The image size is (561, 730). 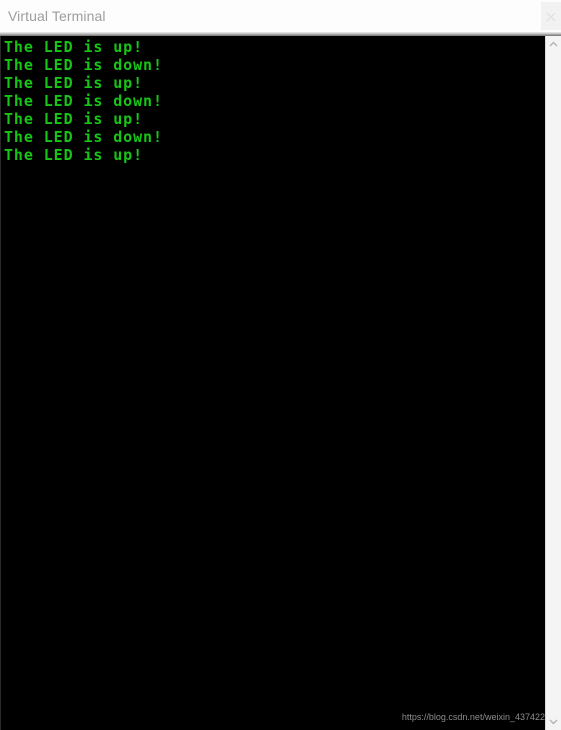 What do you see at coordinates (551, 16) in the screenshot?
I see `close-button` at bounding box center [551, 16].